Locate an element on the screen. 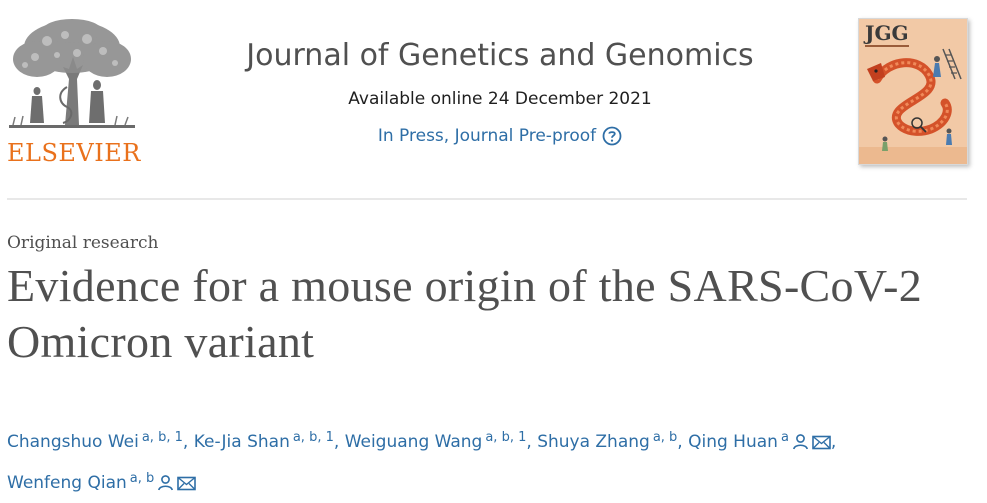 The width and height of the screenshot is (987, 503). author-item: Weiguang Wang a, b, 1, is located at coordinates (438, 441).